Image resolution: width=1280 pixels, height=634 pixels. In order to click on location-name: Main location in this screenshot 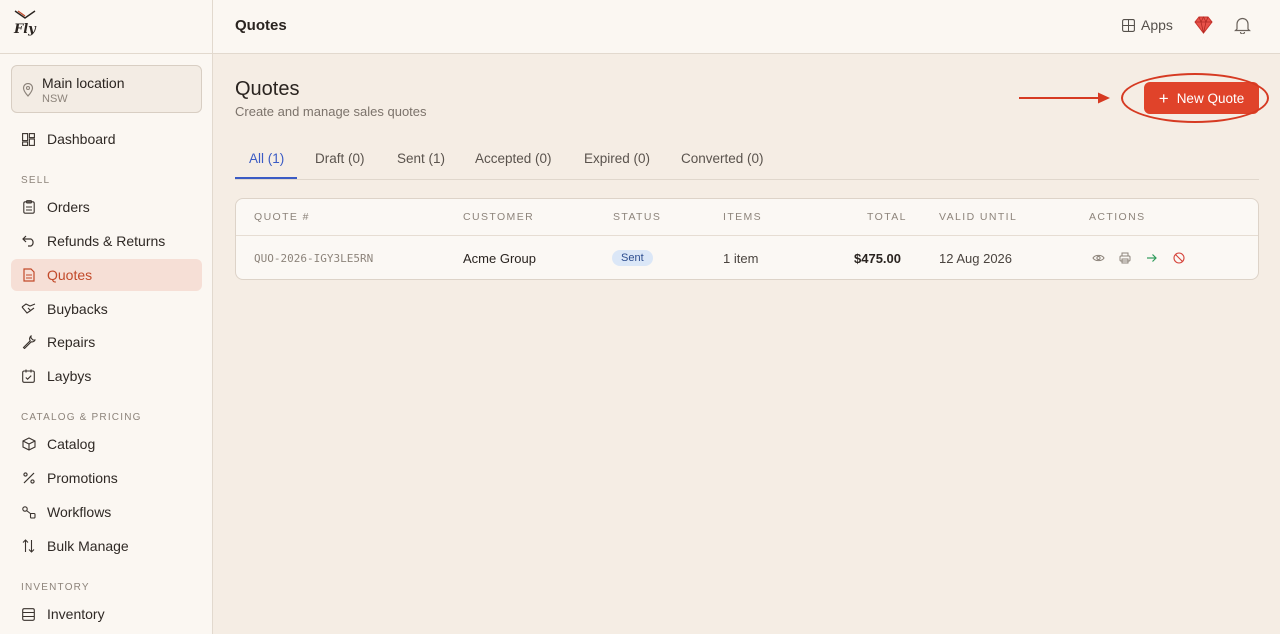, I will do `click(83, 83)`.